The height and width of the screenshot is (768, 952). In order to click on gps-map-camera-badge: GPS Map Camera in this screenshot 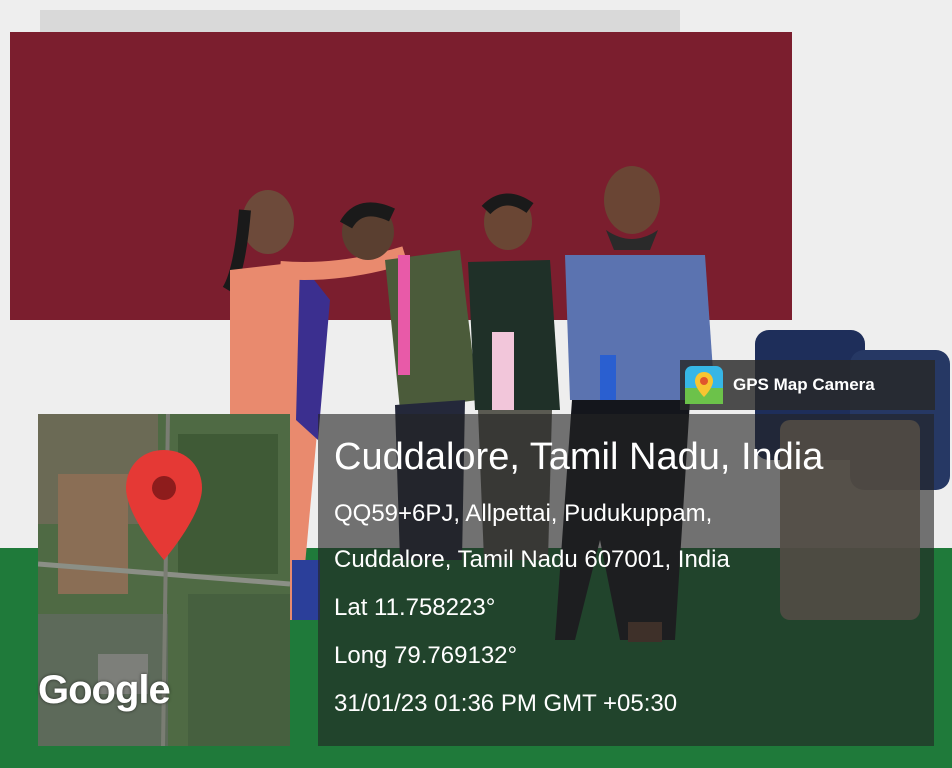, I will do `click(807, 385)`.